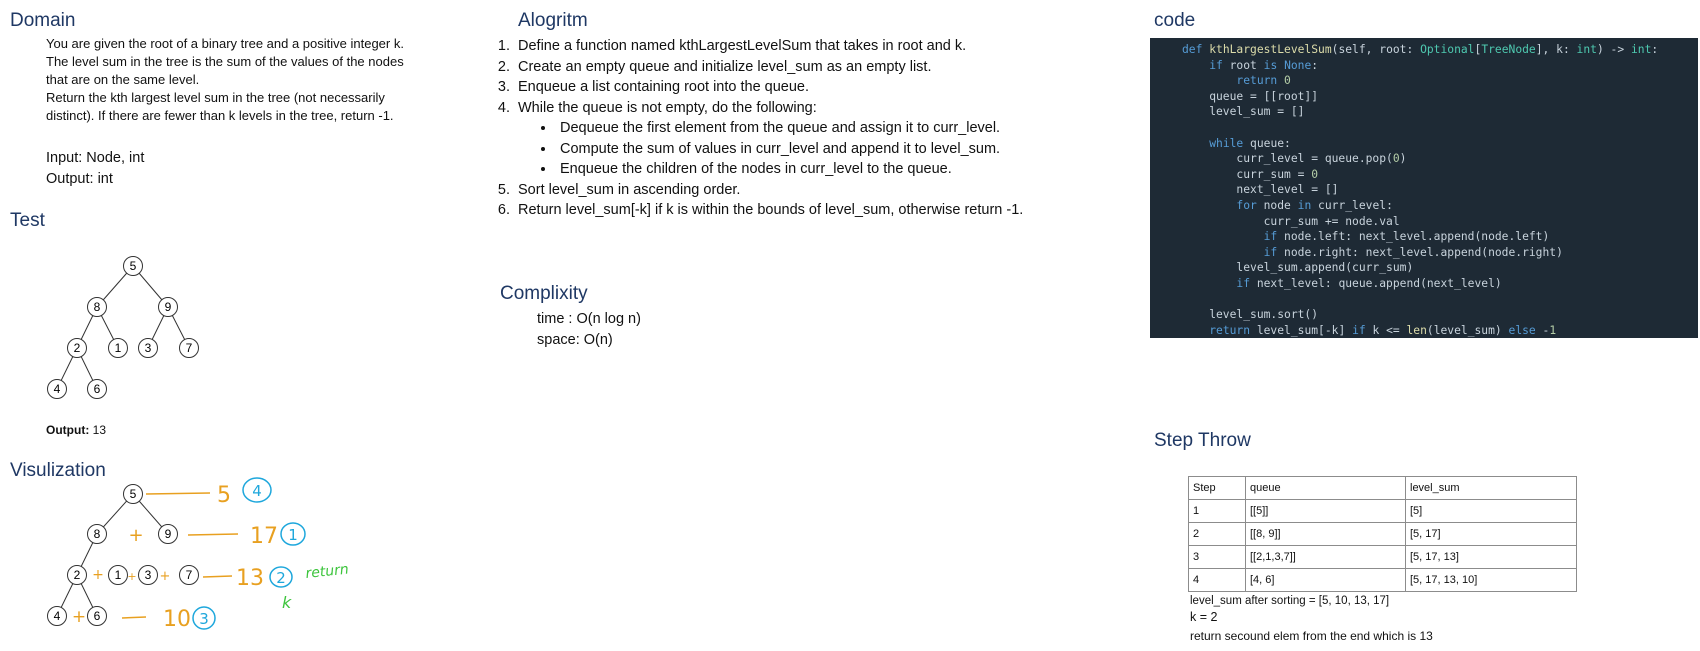  What do you see at coordinates (1325, 511) in the screenshot?
I see `table-cell: [[5]]` at bounding box center [1325, 511].